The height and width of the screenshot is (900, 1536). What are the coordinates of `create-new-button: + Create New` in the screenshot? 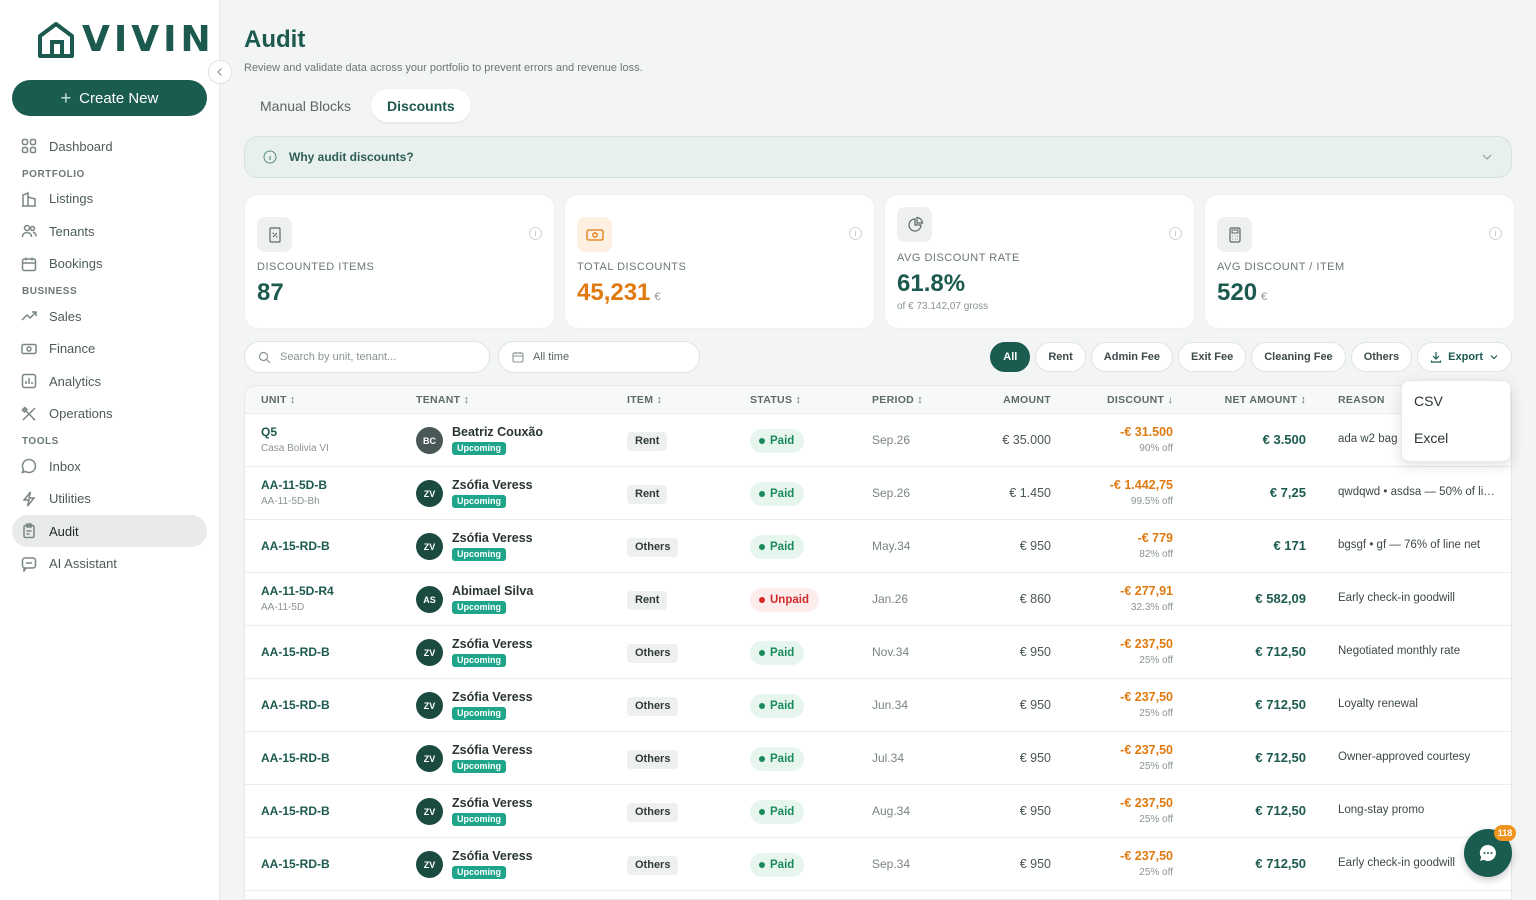 It's located at (109, 98).